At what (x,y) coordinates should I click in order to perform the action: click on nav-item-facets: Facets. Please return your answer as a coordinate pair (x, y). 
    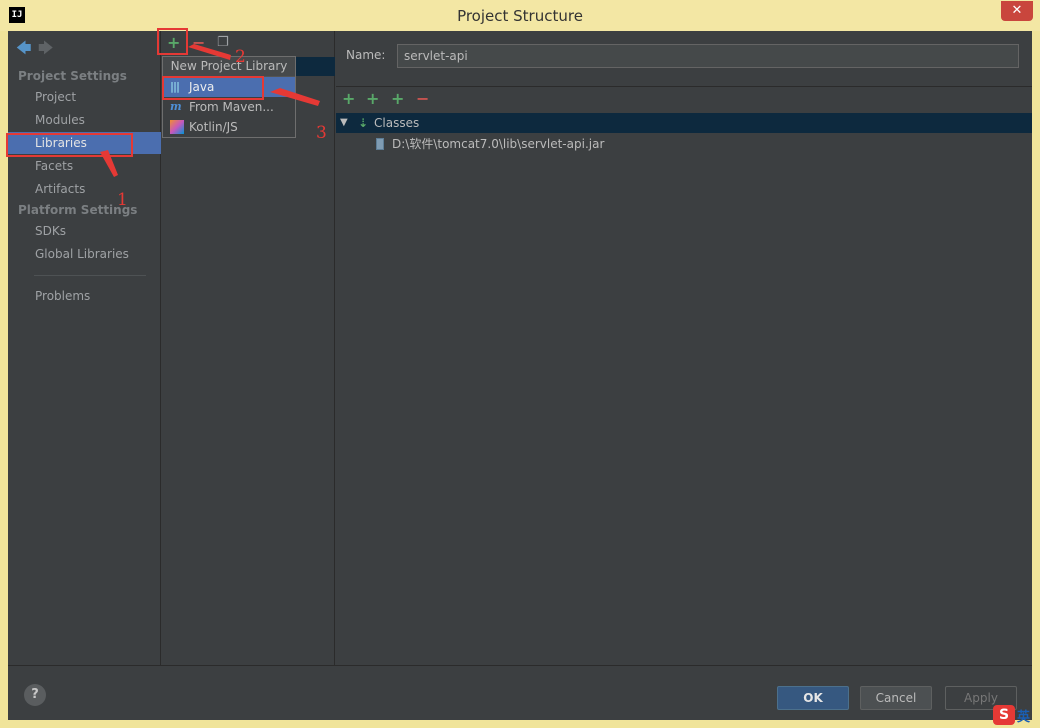
    Looking at the image, I should click on (84, 166).